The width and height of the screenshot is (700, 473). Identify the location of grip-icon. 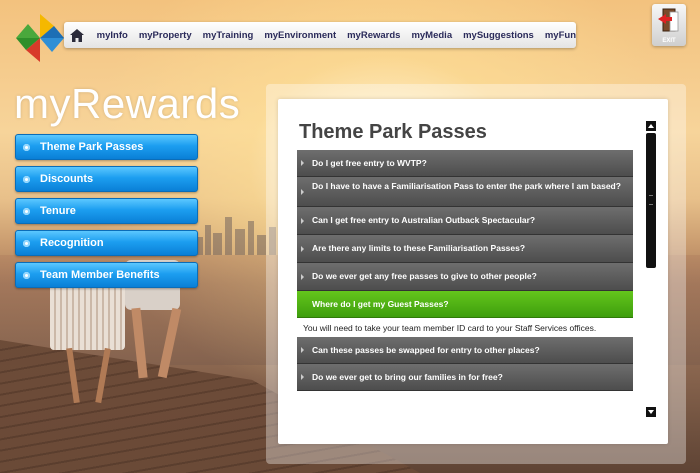
(651, 200).